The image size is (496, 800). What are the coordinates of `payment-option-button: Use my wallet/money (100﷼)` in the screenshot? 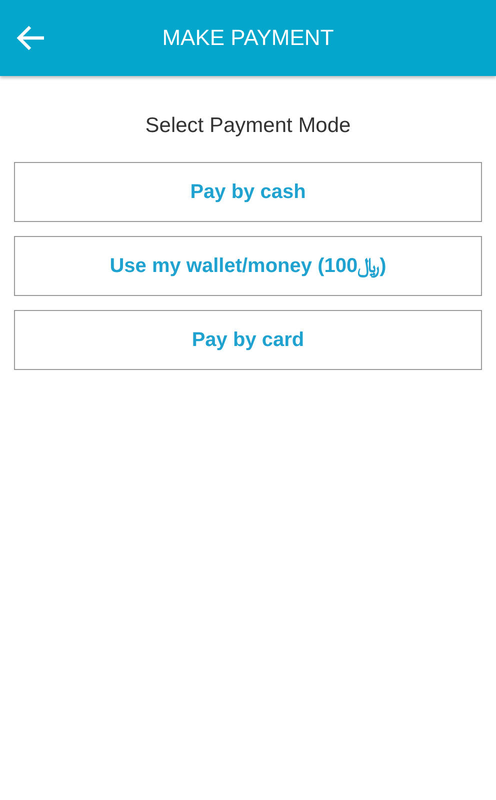 It's located at (248, 266).